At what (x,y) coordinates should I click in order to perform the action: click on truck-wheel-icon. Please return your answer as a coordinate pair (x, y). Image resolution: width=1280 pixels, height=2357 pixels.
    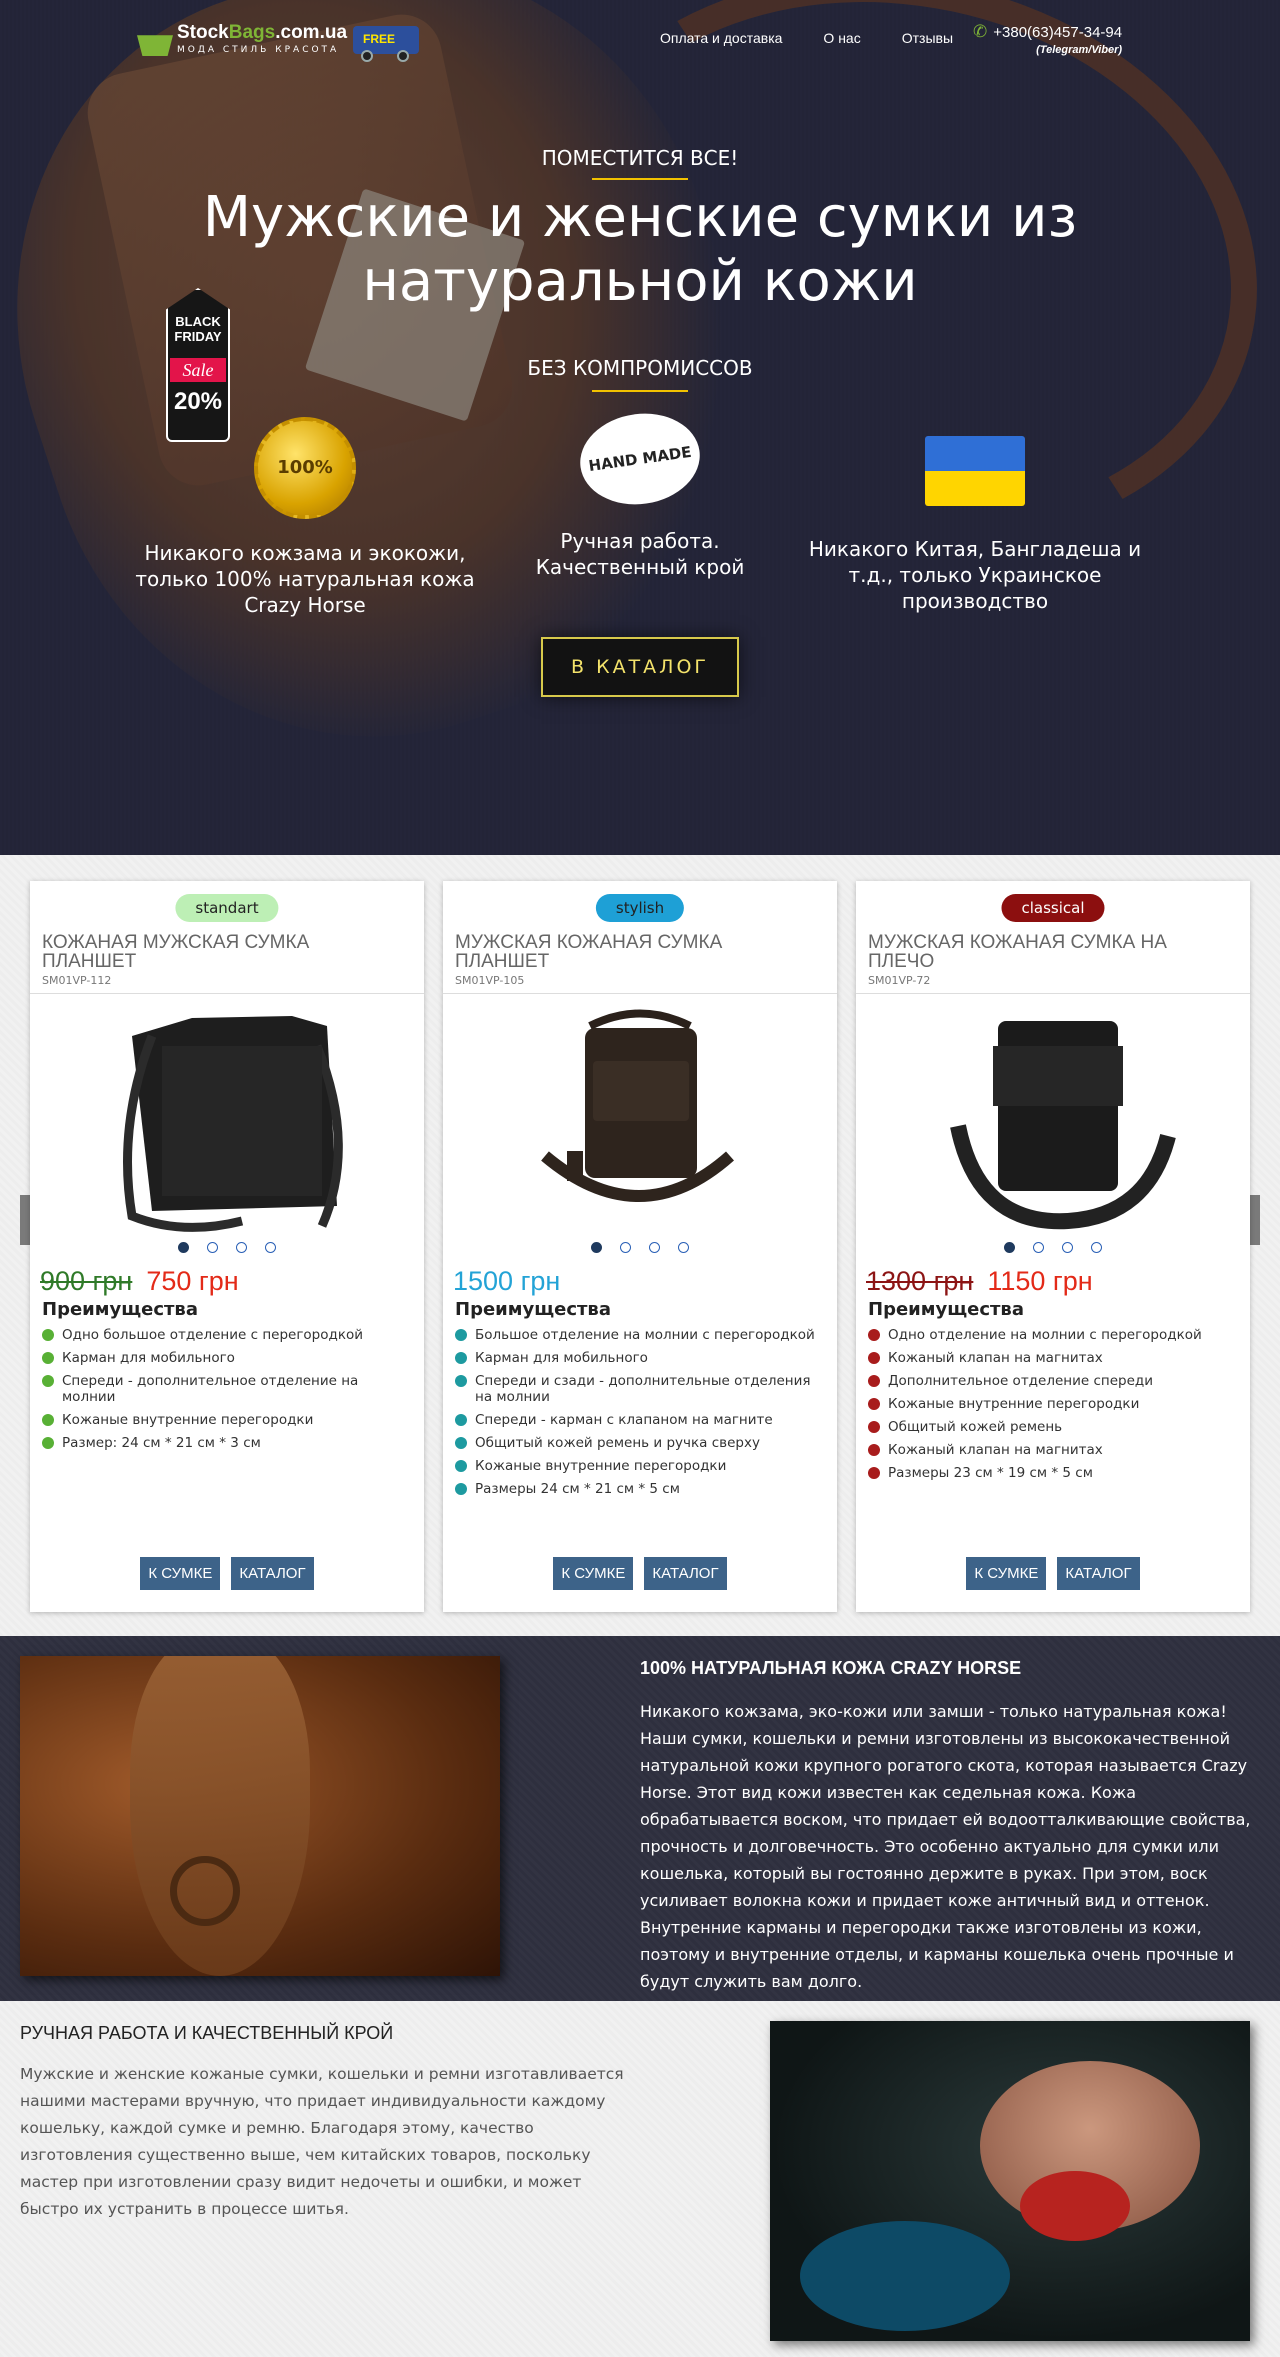
    Looking at the image, I should click on (367, 56).